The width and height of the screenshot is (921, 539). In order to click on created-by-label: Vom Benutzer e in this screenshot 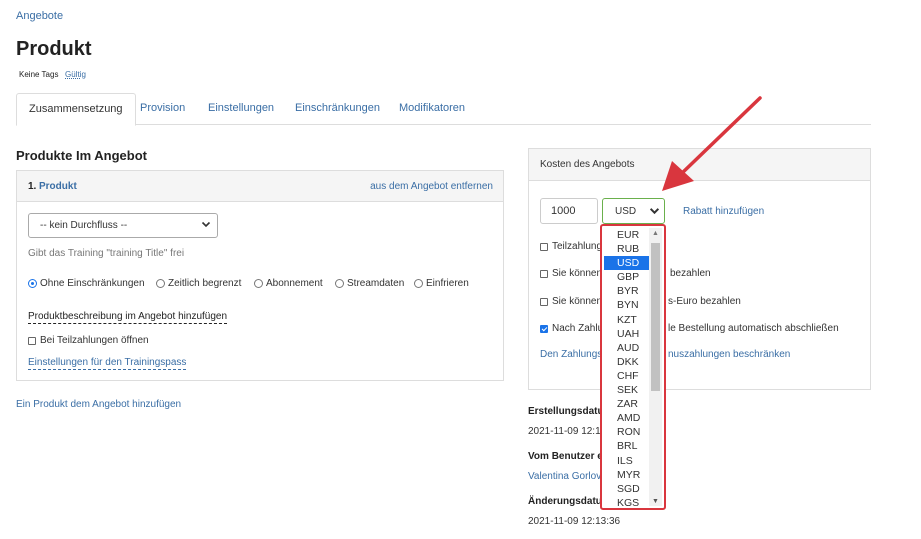, I will do `click(565, 456)`.